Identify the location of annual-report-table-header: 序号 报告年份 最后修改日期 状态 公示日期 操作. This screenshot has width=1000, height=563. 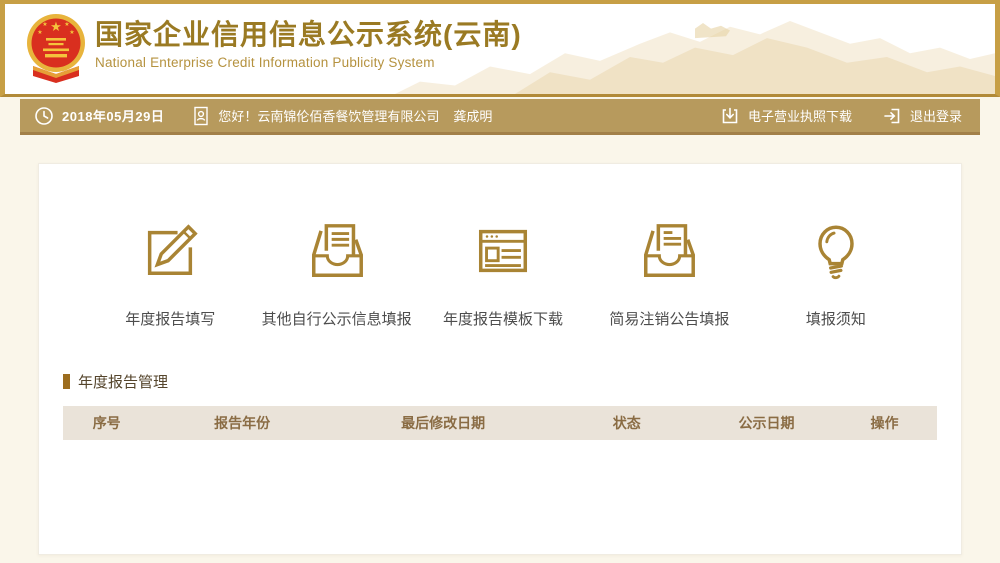
(500, 423).